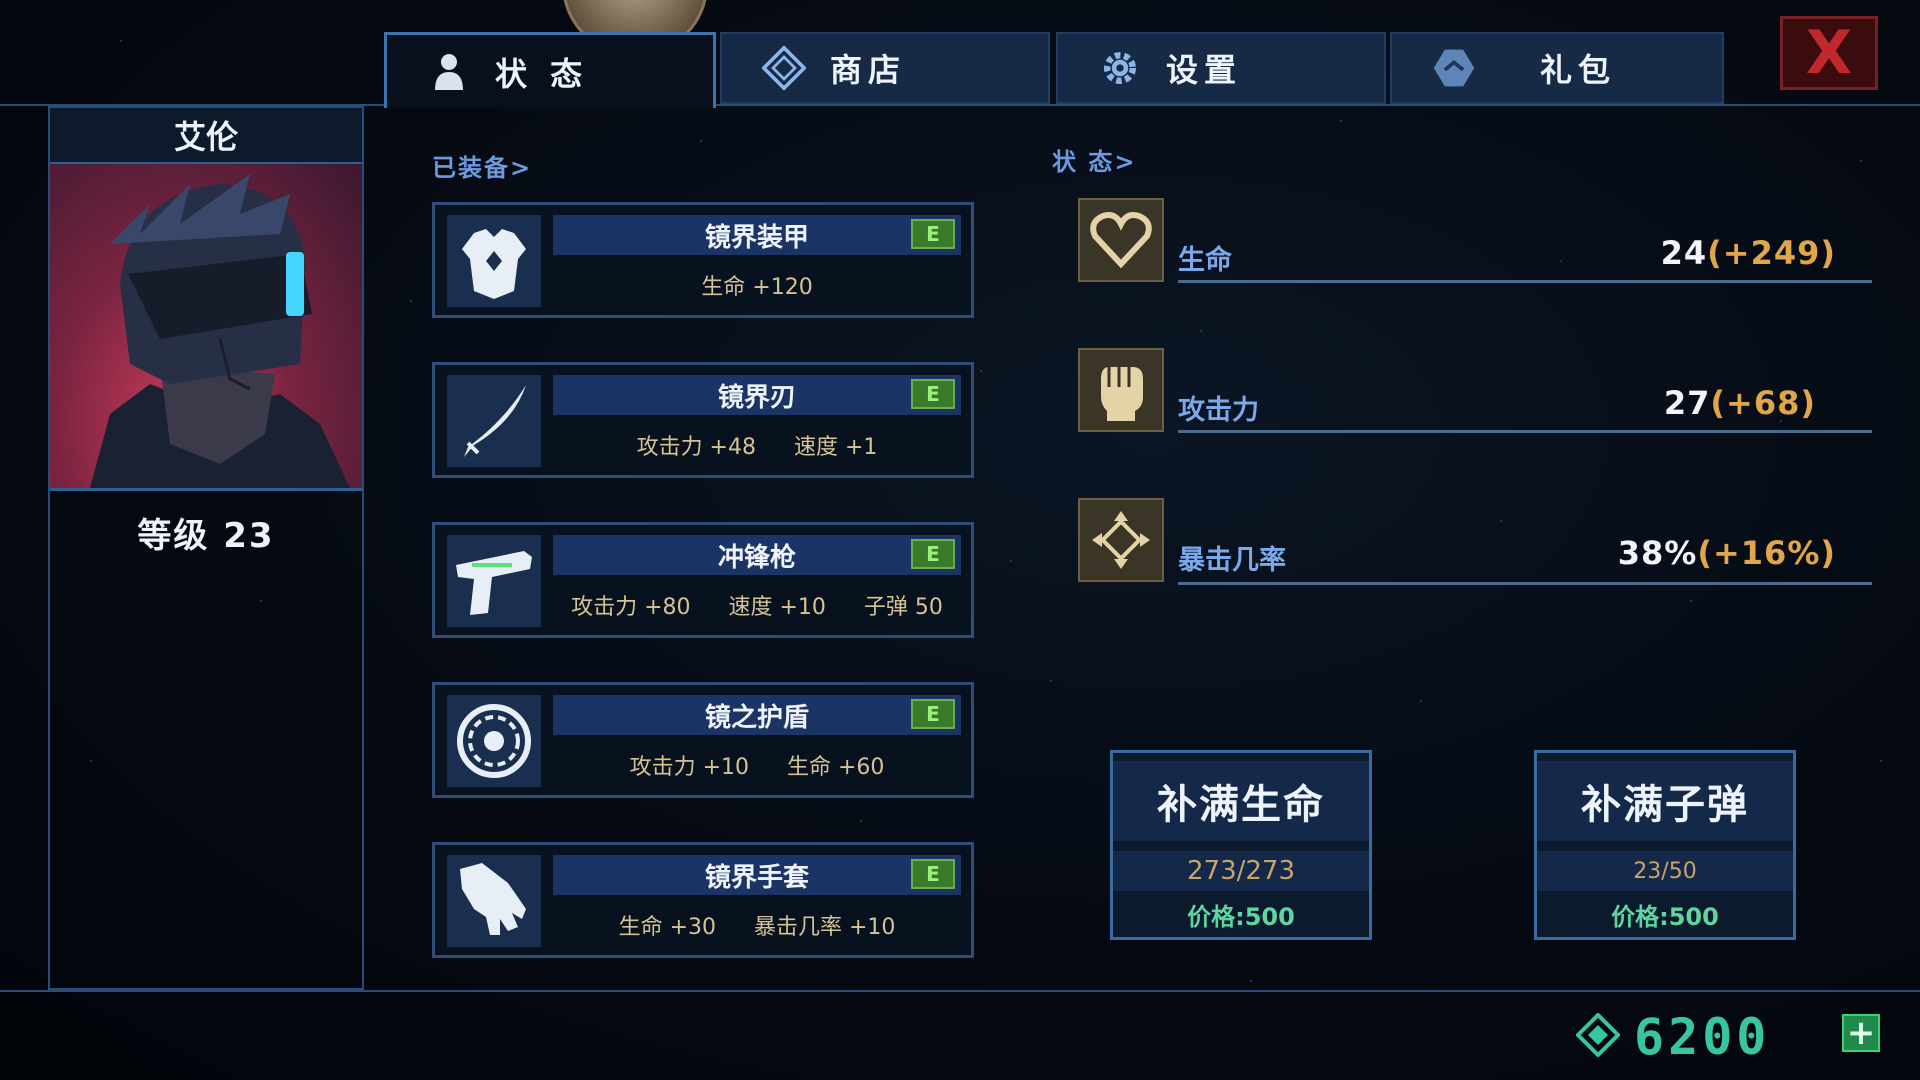 This screenshot has height=1080, width=1920. I want to click on status-section-label: 状 态>, so click(1094, 162).